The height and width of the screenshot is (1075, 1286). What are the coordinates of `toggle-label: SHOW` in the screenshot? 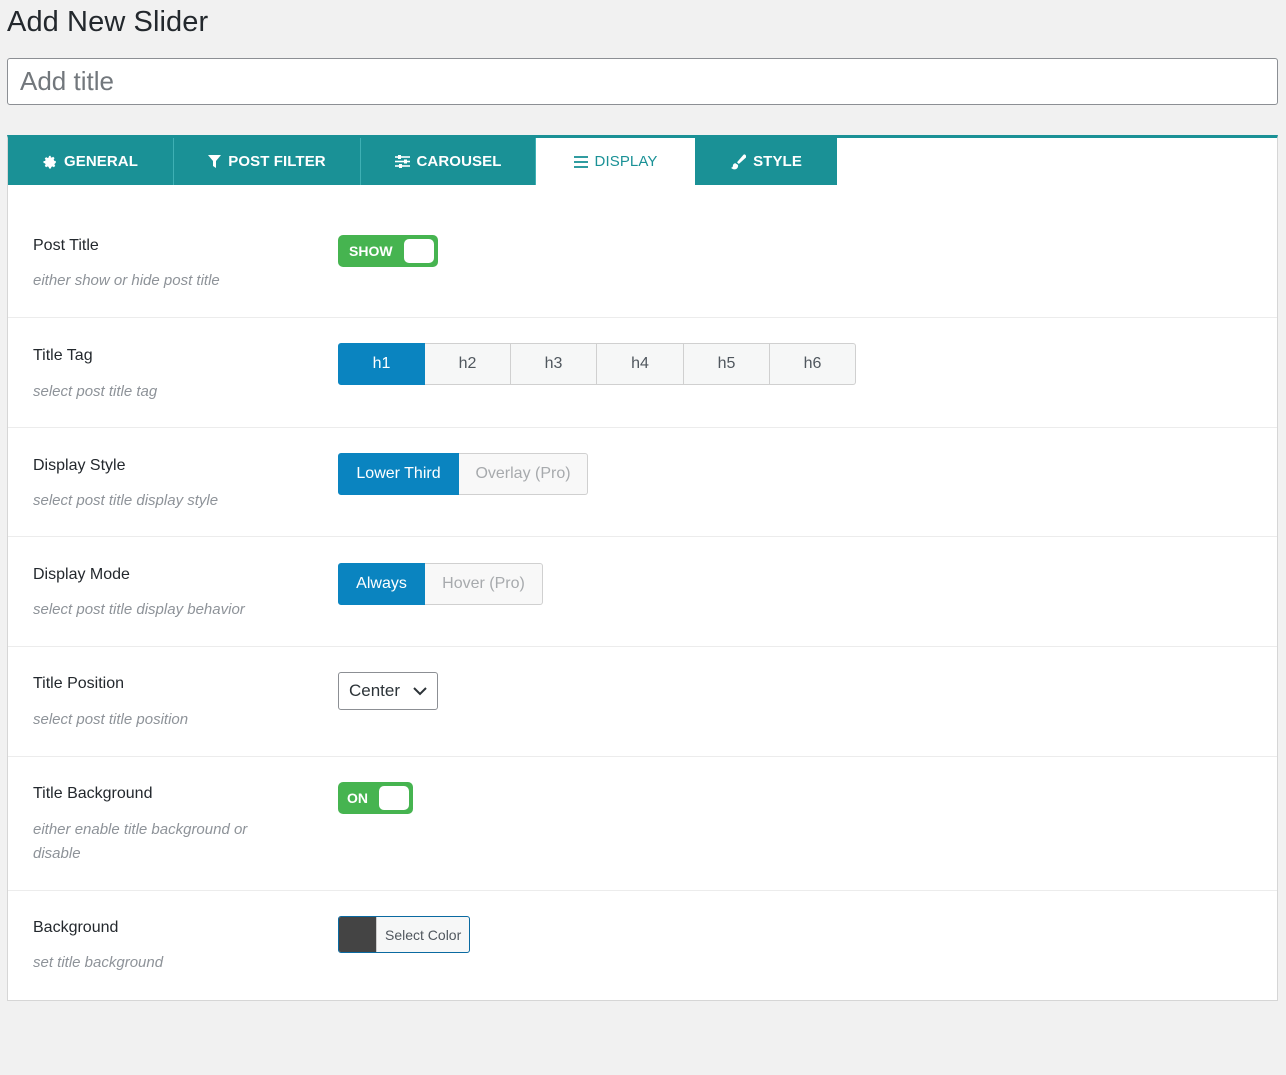 It's located at (371, 251).